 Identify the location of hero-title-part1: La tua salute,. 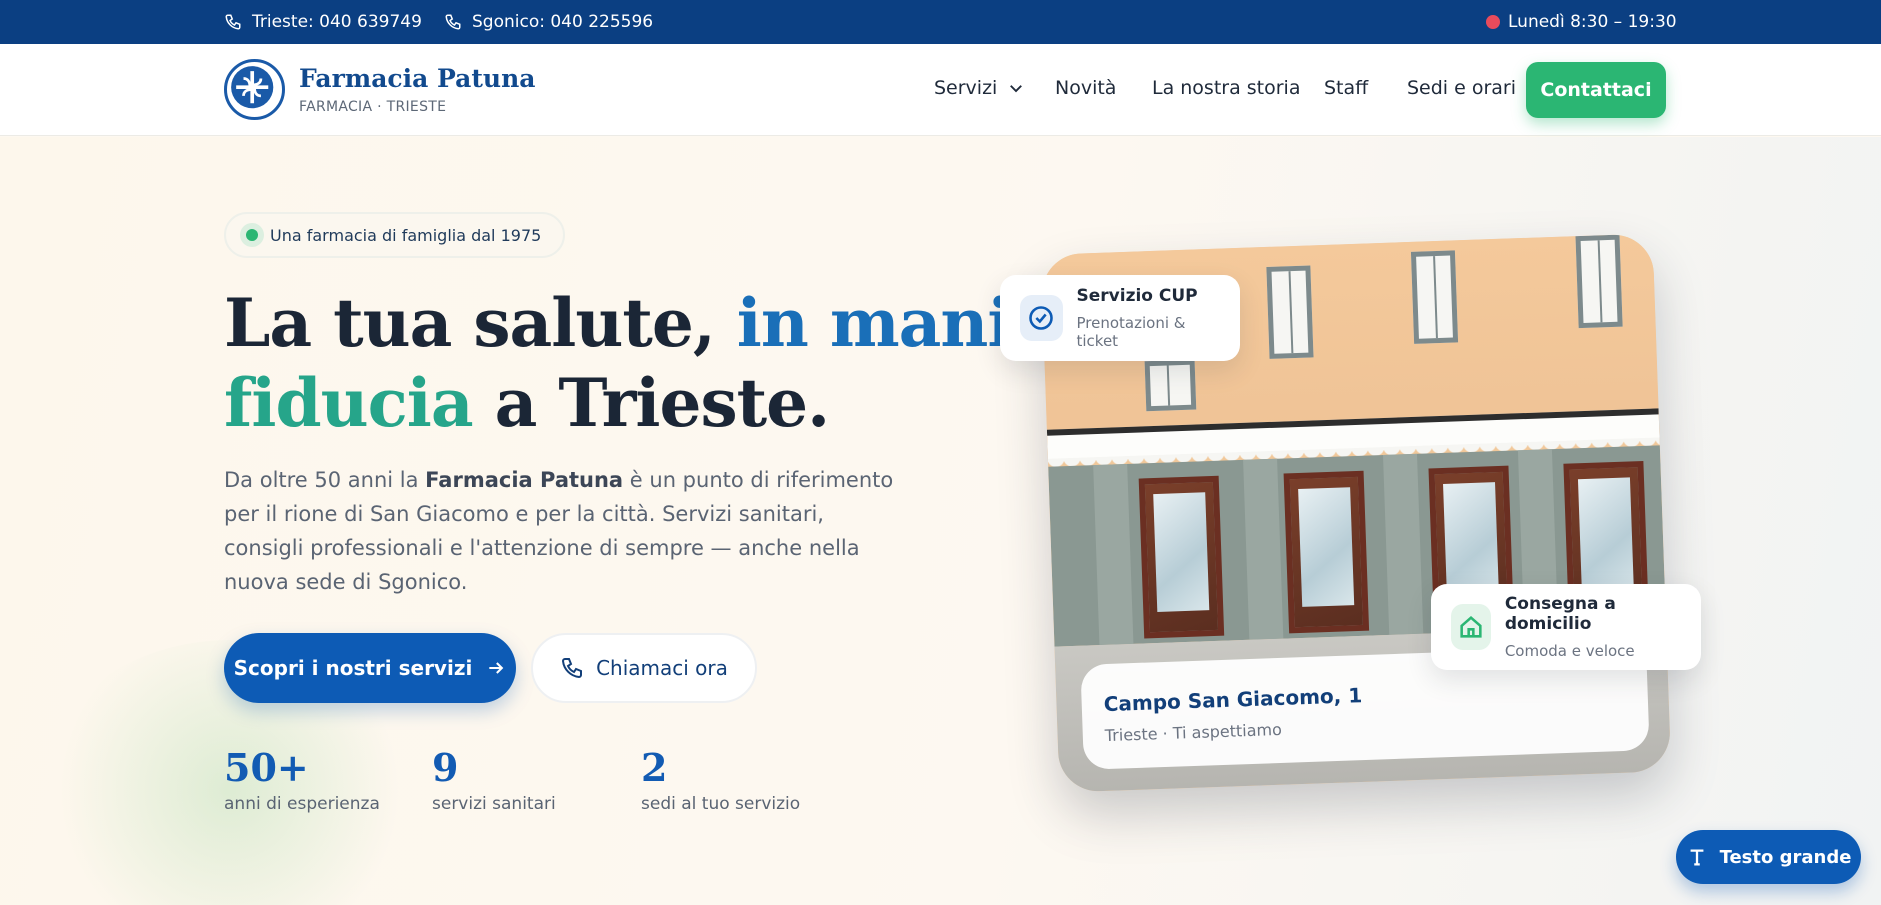
(480, 323).